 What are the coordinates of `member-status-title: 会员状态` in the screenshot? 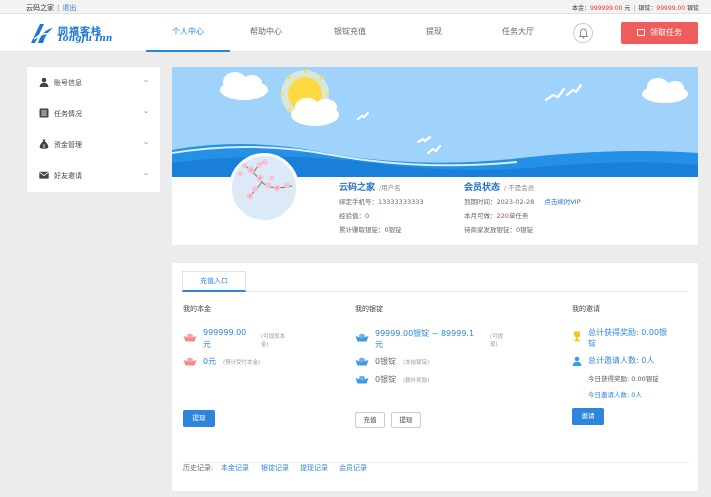 It's located at (482, 188).